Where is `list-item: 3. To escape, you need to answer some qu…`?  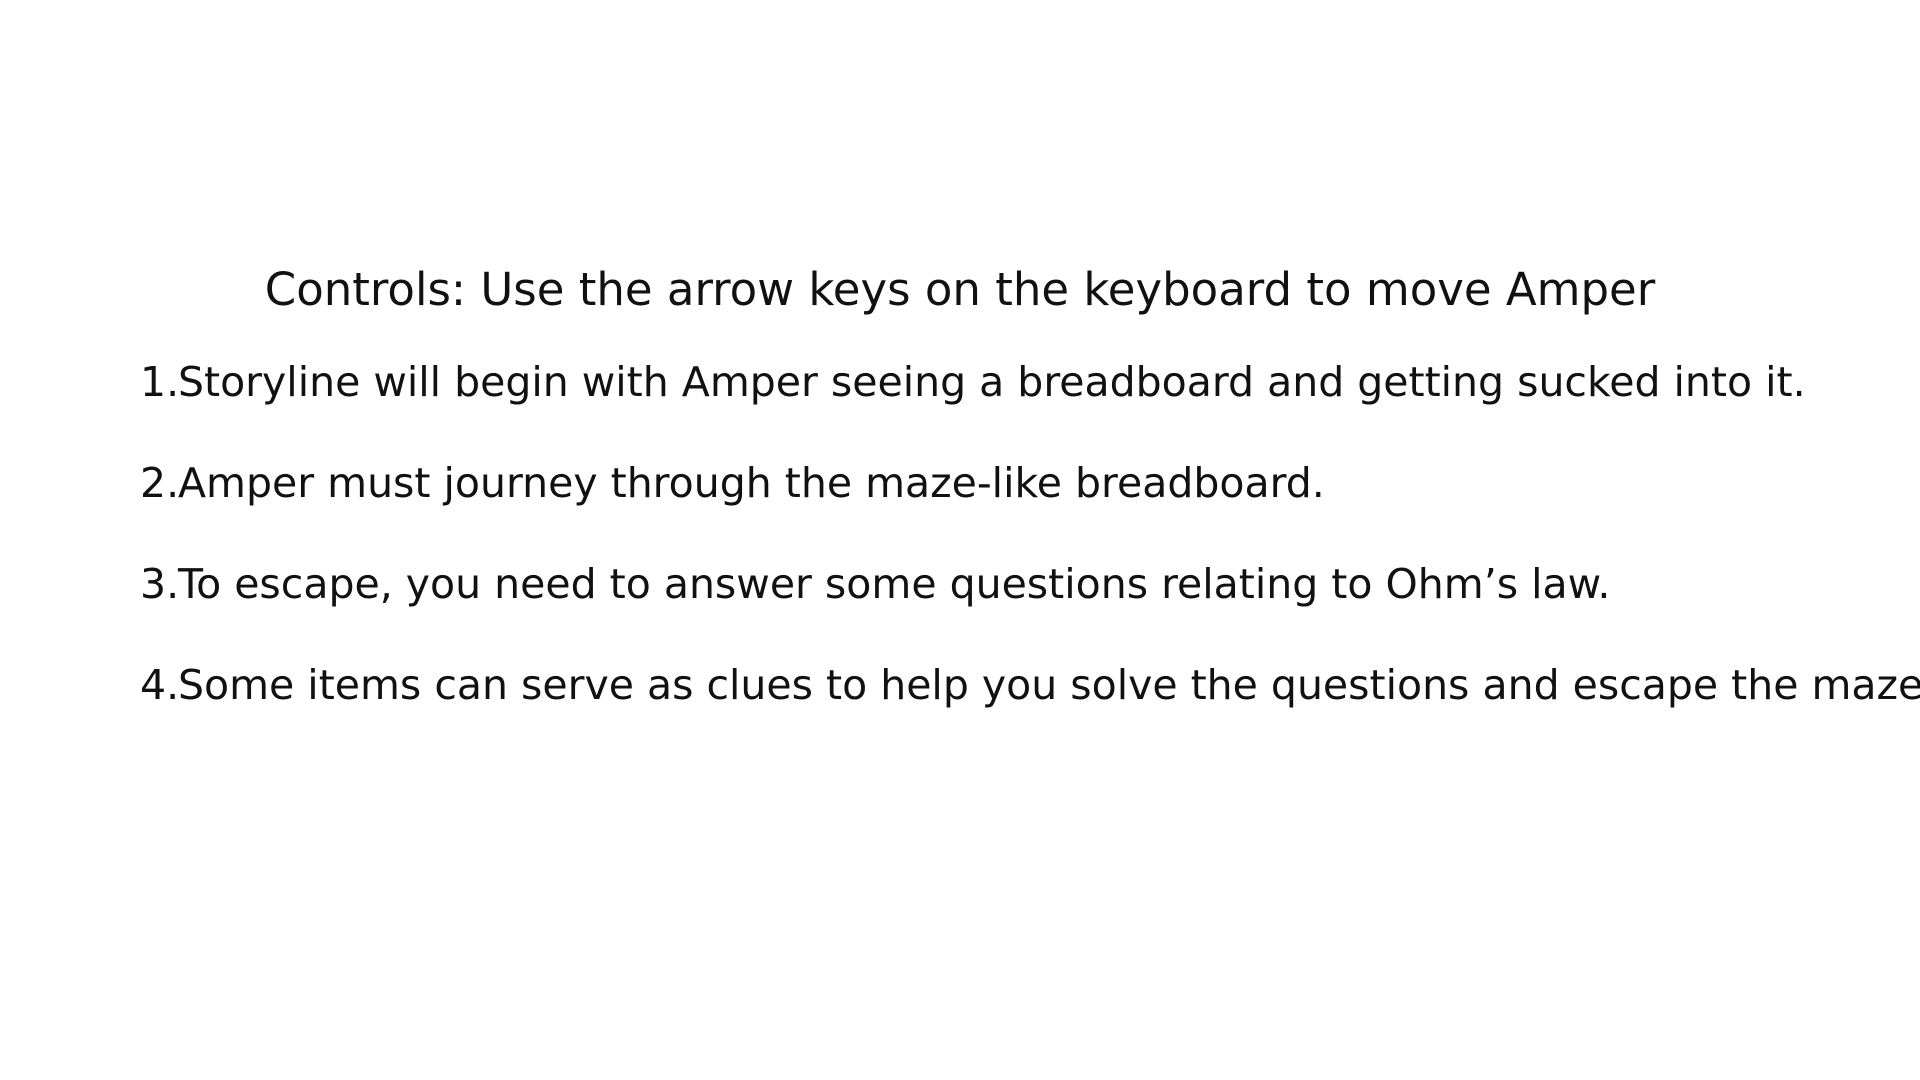 list-item: 3. To escape, you need to answer some qu… is located at coordinates (1030, 606).